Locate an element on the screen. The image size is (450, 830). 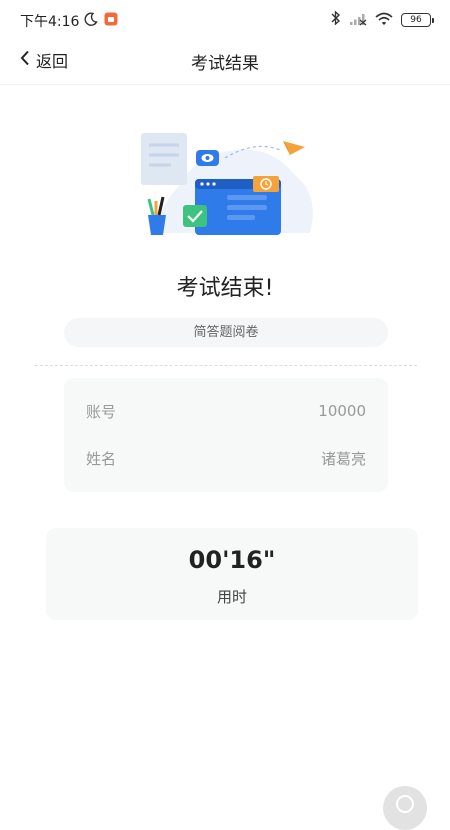
status-right-icons: 96 is located at coordinates (382, 20).